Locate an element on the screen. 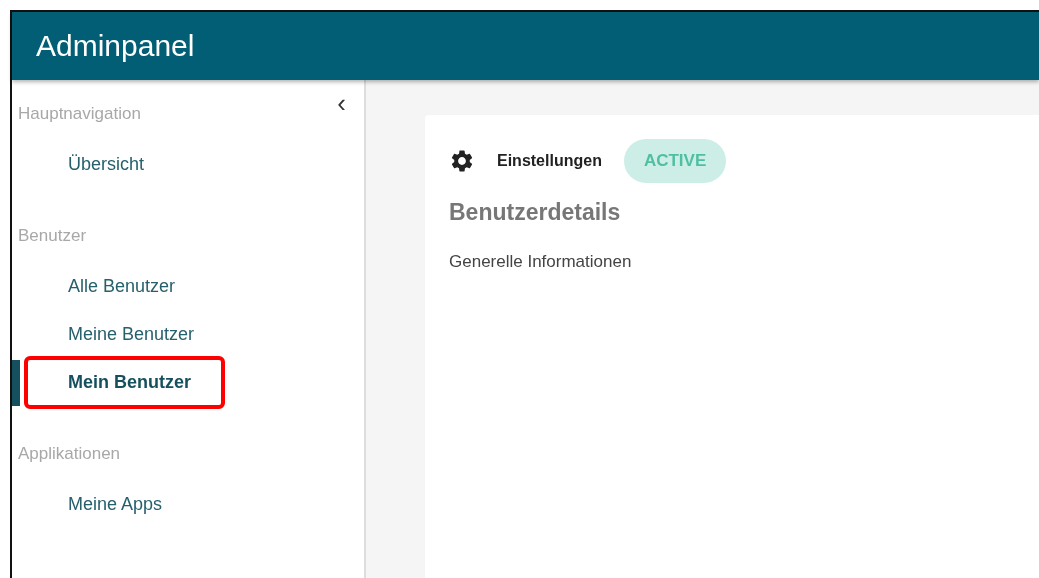 This screenshot has width=1039, height=578. status-badge: ACTIVE is located at coordinates (675, 161).